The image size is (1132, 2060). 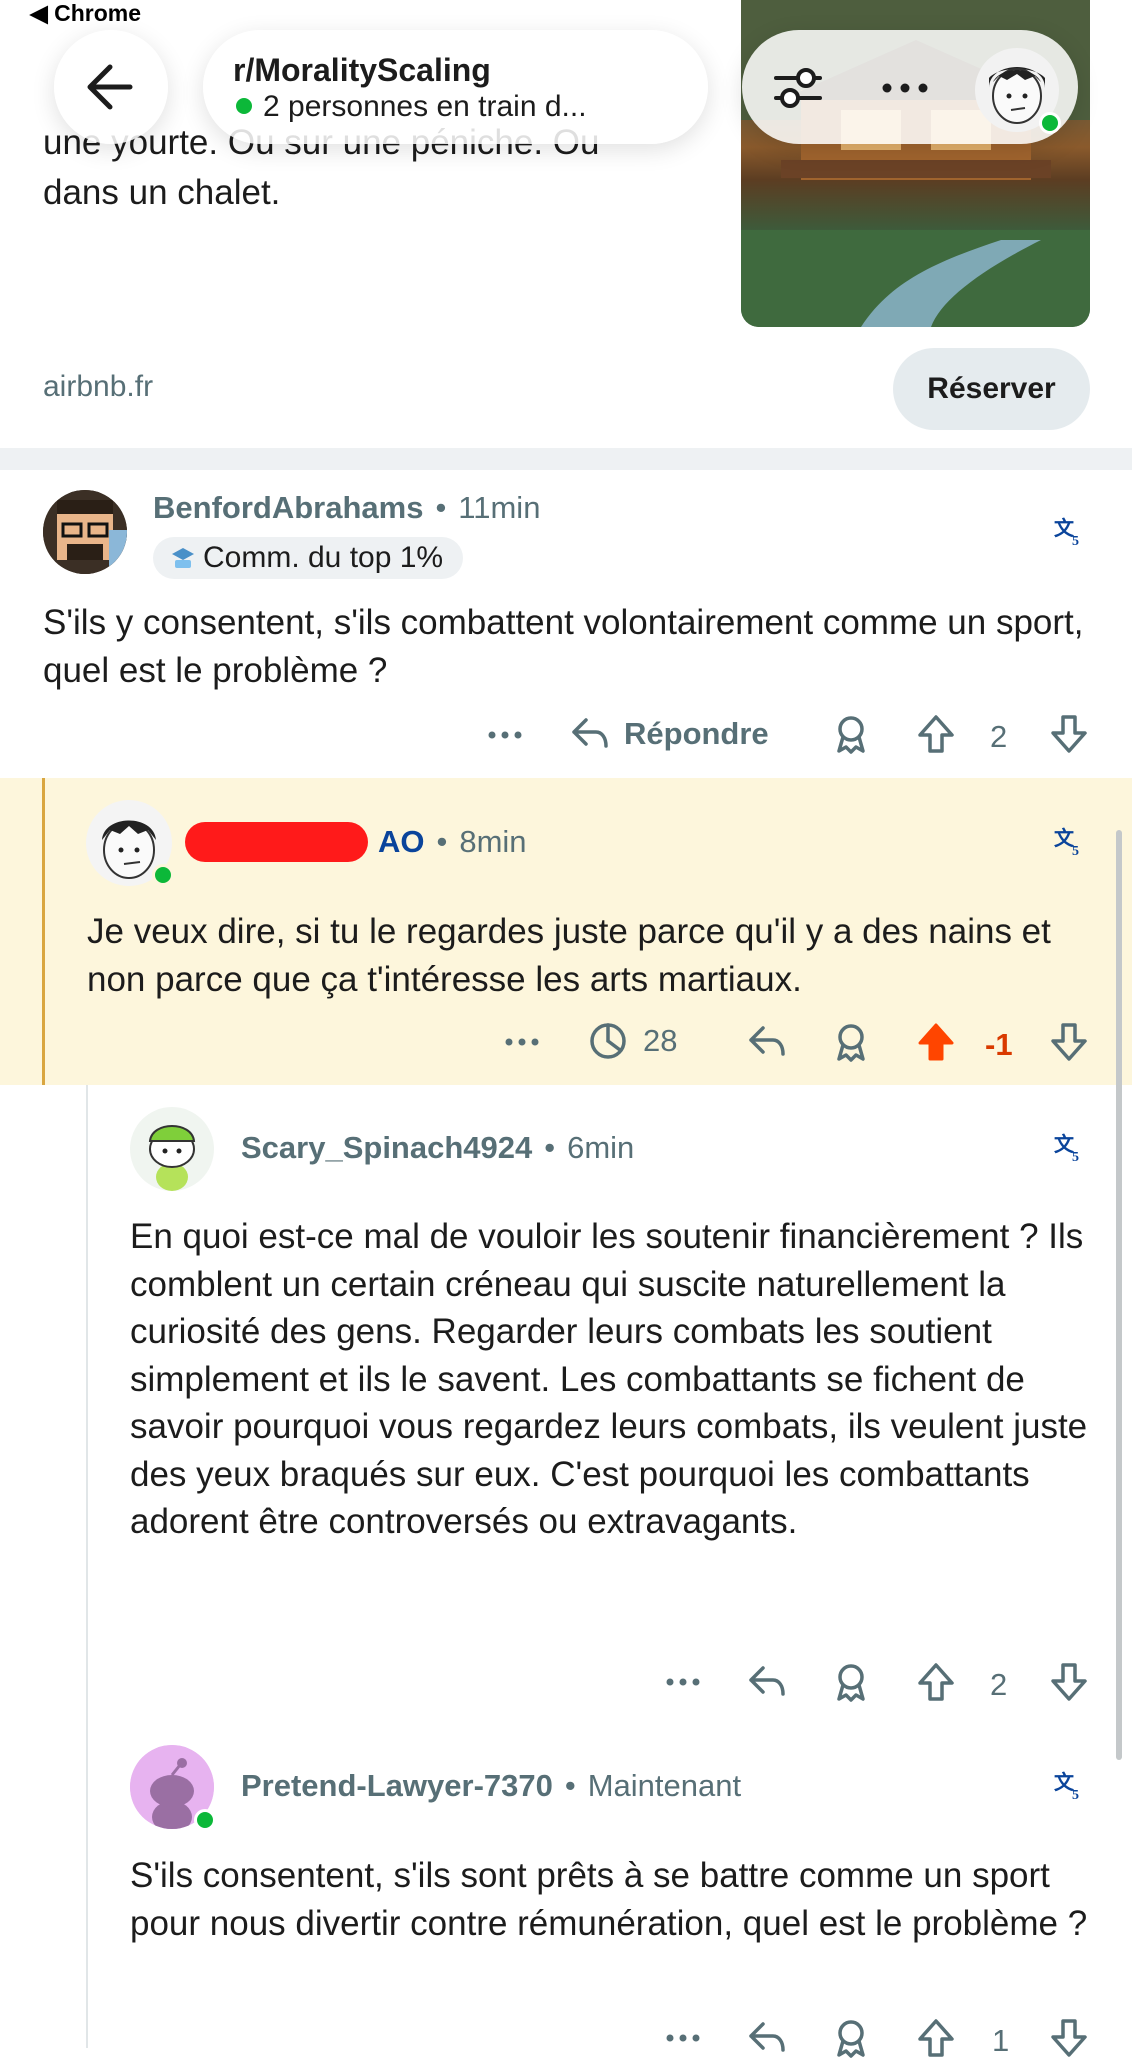 I want to click on timestamp: Maintenant, so click(x=664, y=1785).